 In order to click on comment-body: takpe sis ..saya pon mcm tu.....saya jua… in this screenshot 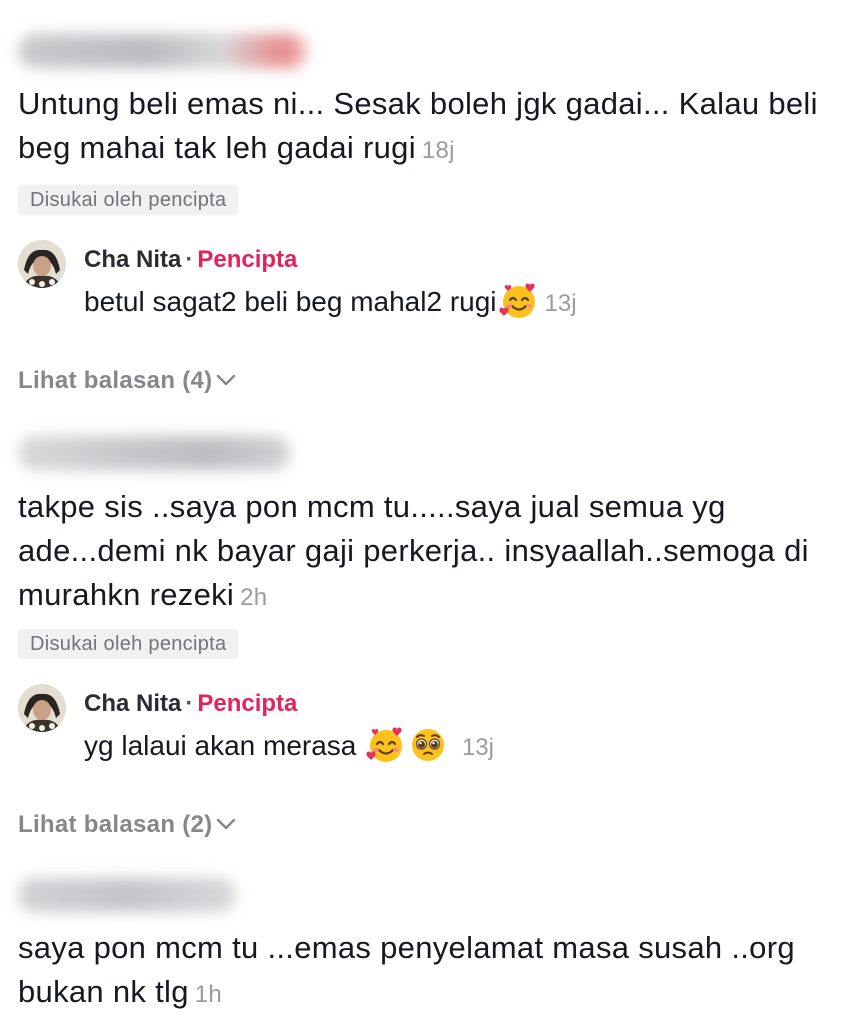, I will do `click(413, 550)`.